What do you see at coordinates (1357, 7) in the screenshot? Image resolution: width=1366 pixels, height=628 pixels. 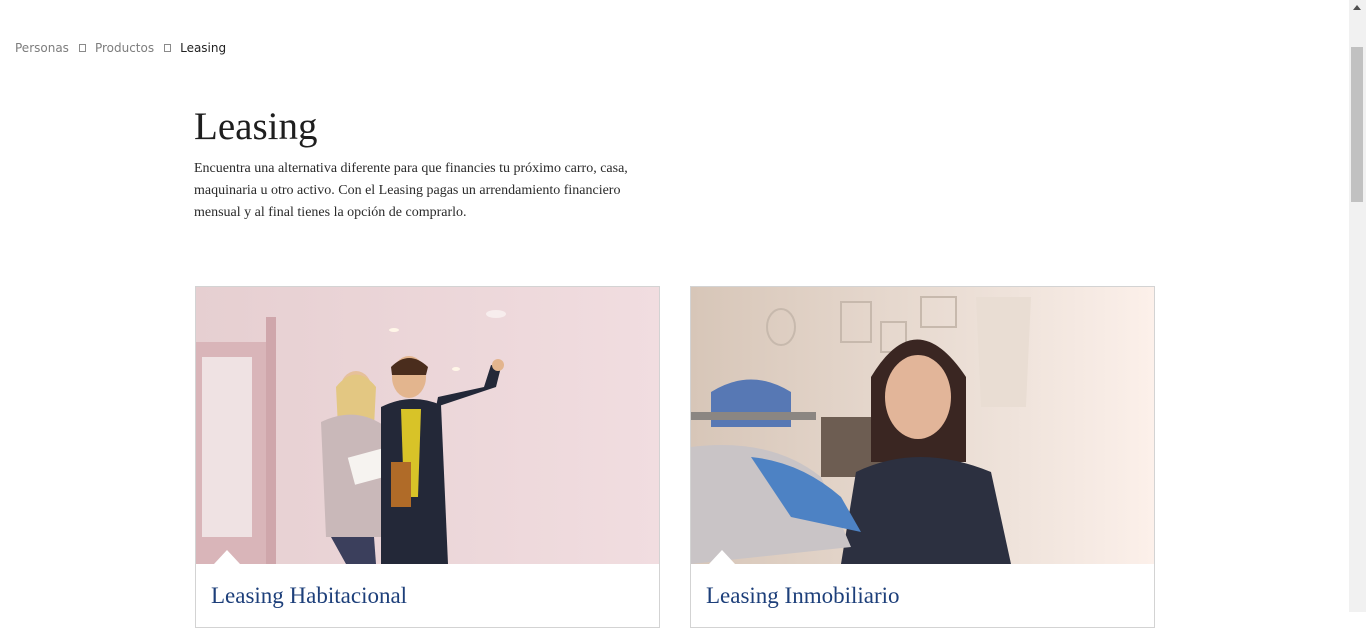 I see `scroll-up-arrow-icon` at bounding box center [1357, 7].